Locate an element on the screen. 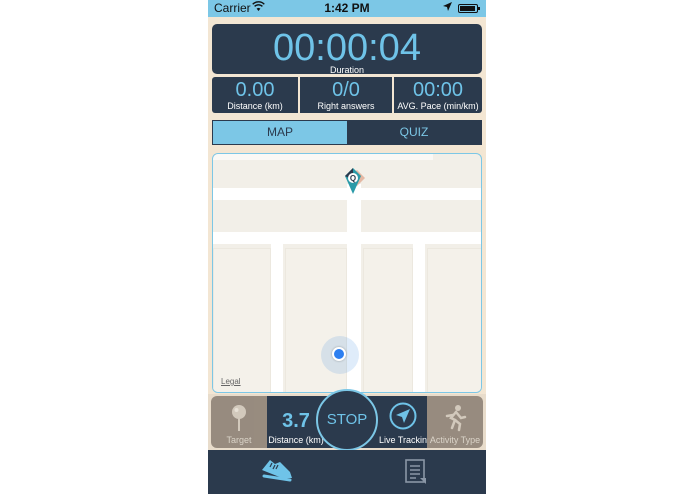 Image resolution: width=695 pixels, height=494 pixels. activity-type-button: Activity Type is located at coordinates (455, 422).